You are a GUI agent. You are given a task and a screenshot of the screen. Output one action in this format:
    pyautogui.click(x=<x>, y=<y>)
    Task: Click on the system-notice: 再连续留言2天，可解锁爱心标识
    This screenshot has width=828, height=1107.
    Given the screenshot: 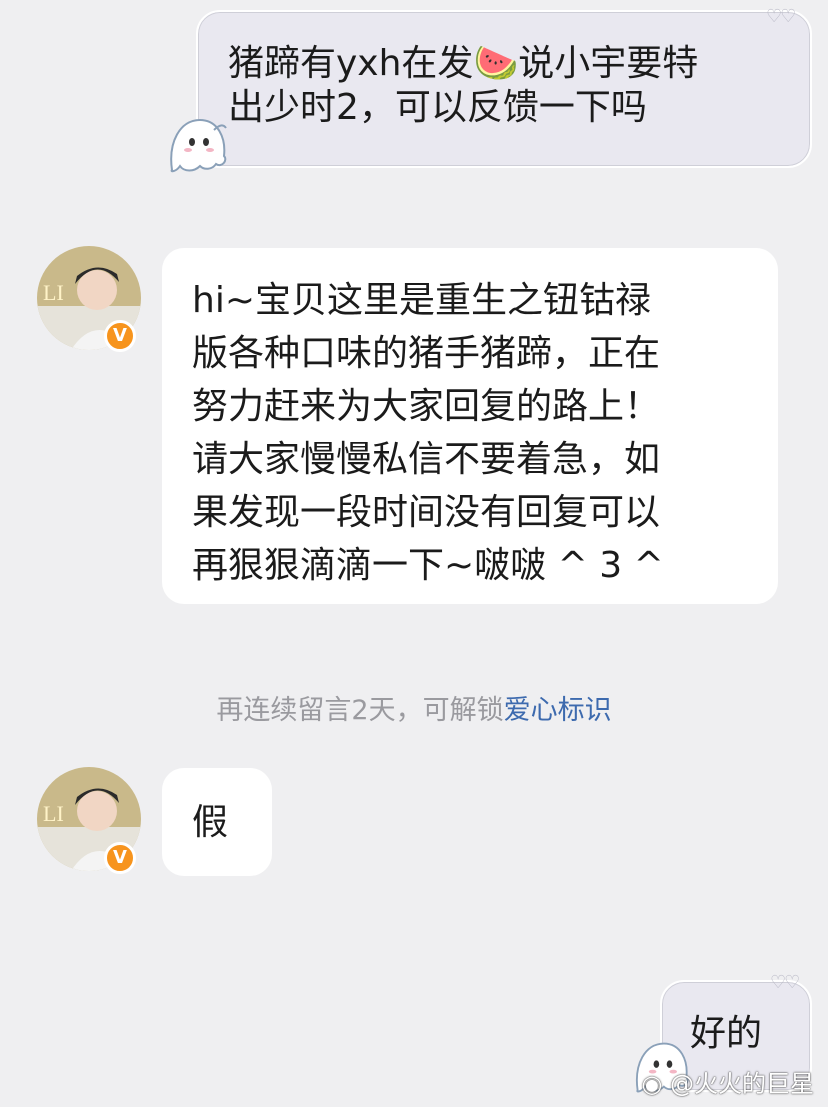 What is the action you would take?
    pyautogui.click(x=414, y=707)
    